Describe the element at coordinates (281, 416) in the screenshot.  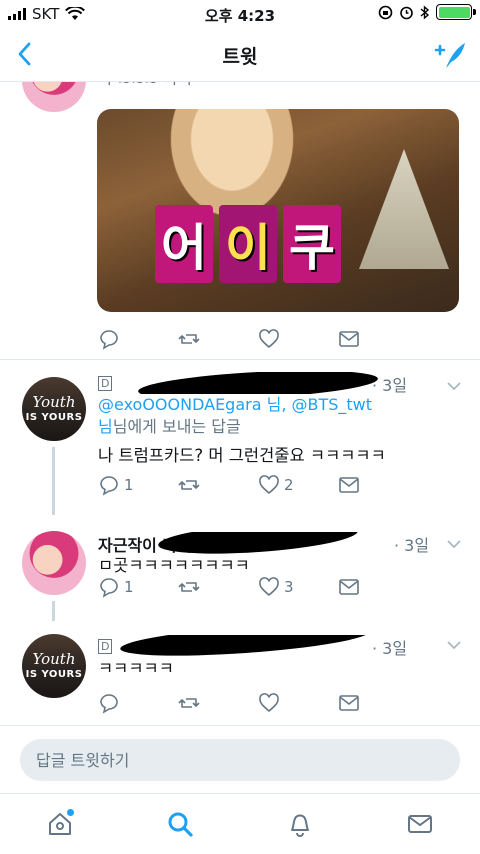
I see `replying-to: @exoOOONDAEgara 님, @BTS_twt 님님에게 보내는 답글` at that location.